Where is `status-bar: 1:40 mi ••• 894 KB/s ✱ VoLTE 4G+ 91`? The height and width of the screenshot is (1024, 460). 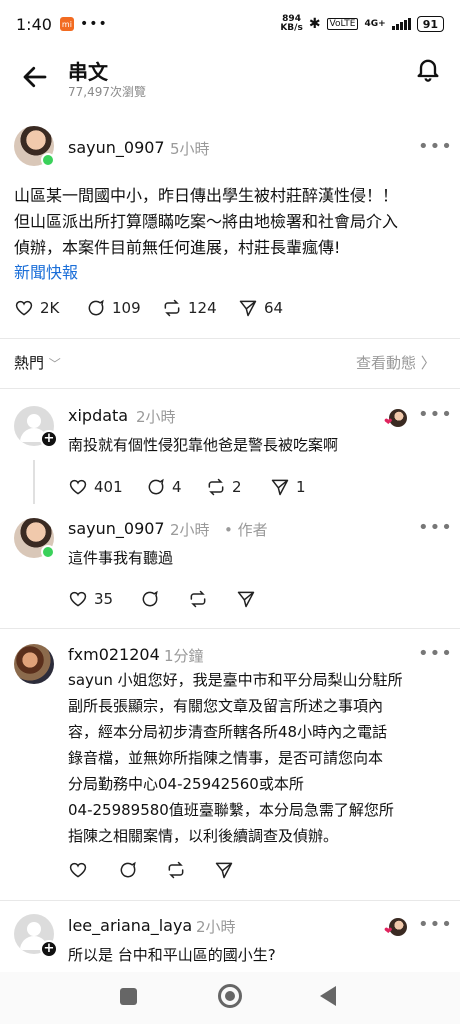 status-bar: 1:40 mi ••• 894 KB/s ✱ VoLTE 4G+ 91 is located at coordinates (230, 24).